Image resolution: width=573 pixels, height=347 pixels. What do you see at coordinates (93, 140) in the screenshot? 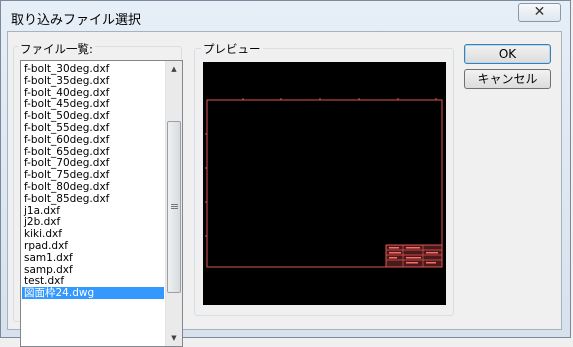
I see `file-list-item: f-bolt_60deg.dxf` at bounding box center [93, 140].